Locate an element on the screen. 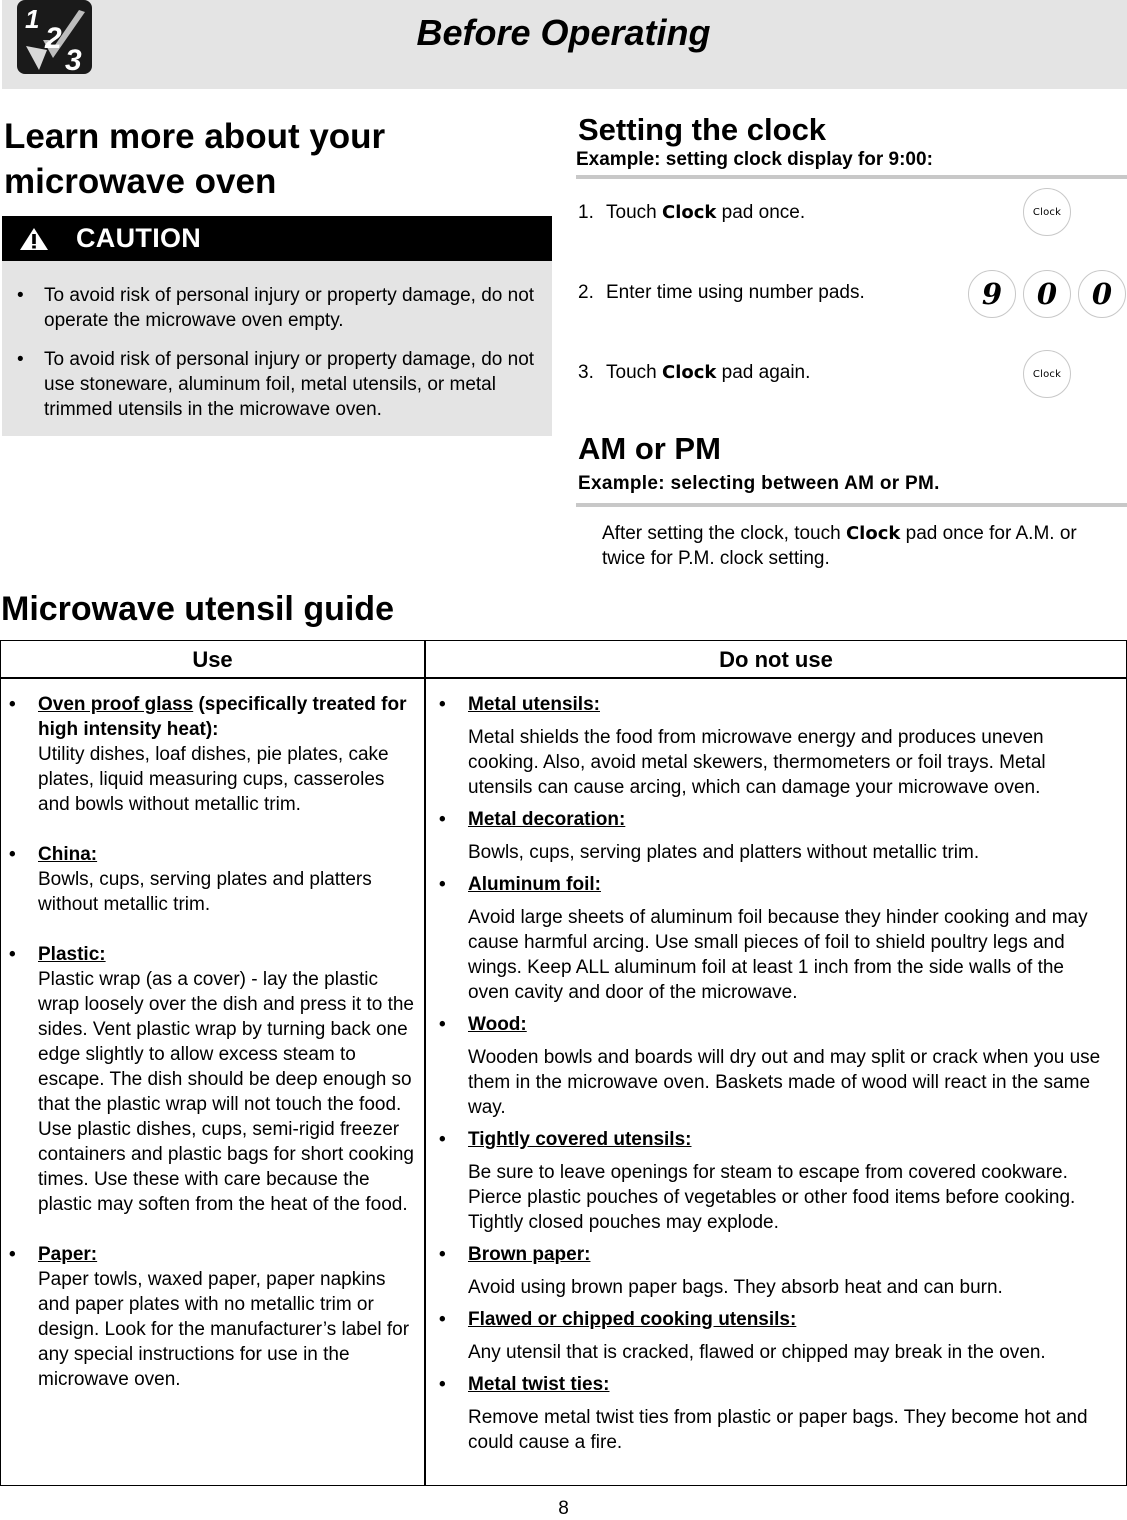 This screenshot has height=1520, width=1127. clock-step-1: 1. Touch Clock pad once. is located at coordinates (691, 213).